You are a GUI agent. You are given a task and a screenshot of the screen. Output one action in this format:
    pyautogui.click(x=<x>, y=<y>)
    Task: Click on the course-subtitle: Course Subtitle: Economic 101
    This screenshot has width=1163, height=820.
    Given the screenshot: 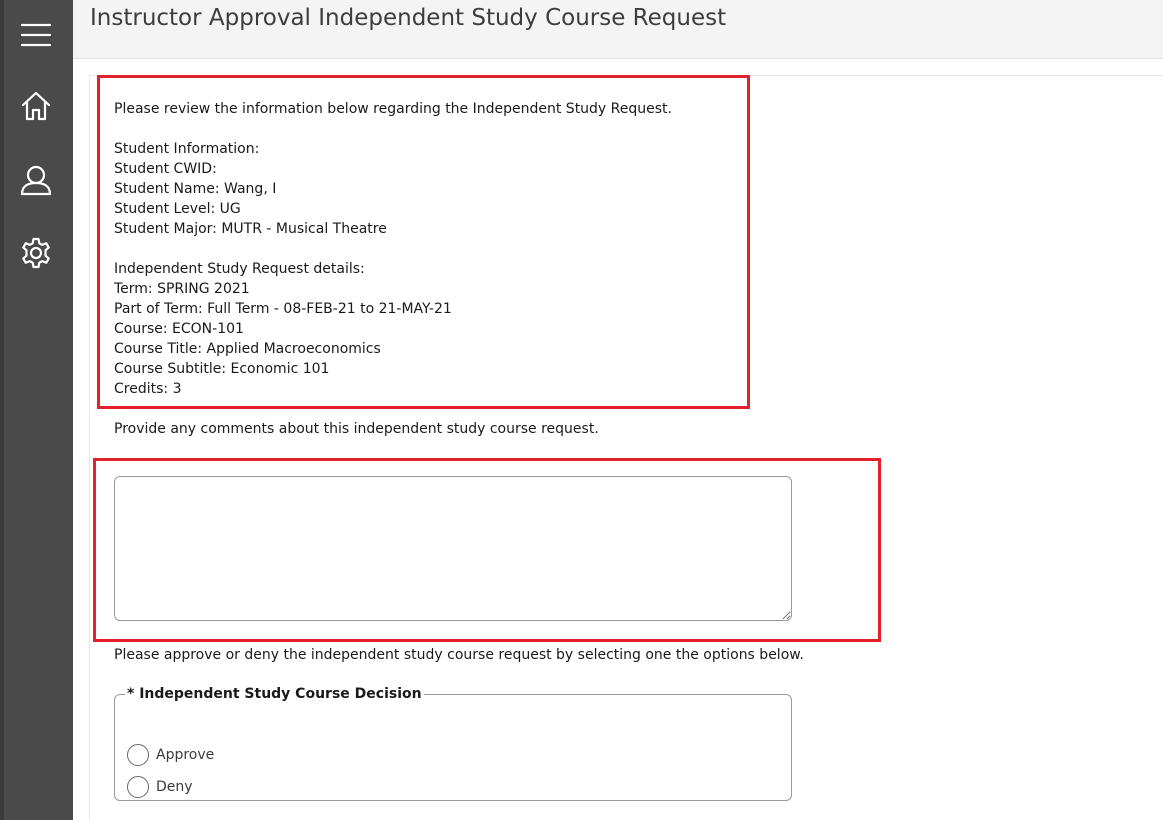 What is the action you would take?
    pyautogui.click(x=222, y=369)
    